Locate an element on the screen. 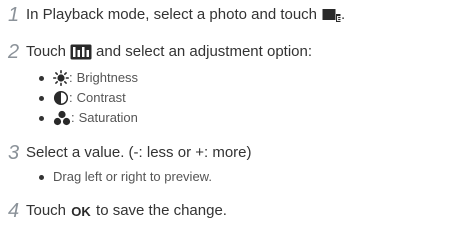 This screenshot has height=250, width=450. option-contrast: : Contrast is located at coordinates (82, 98).